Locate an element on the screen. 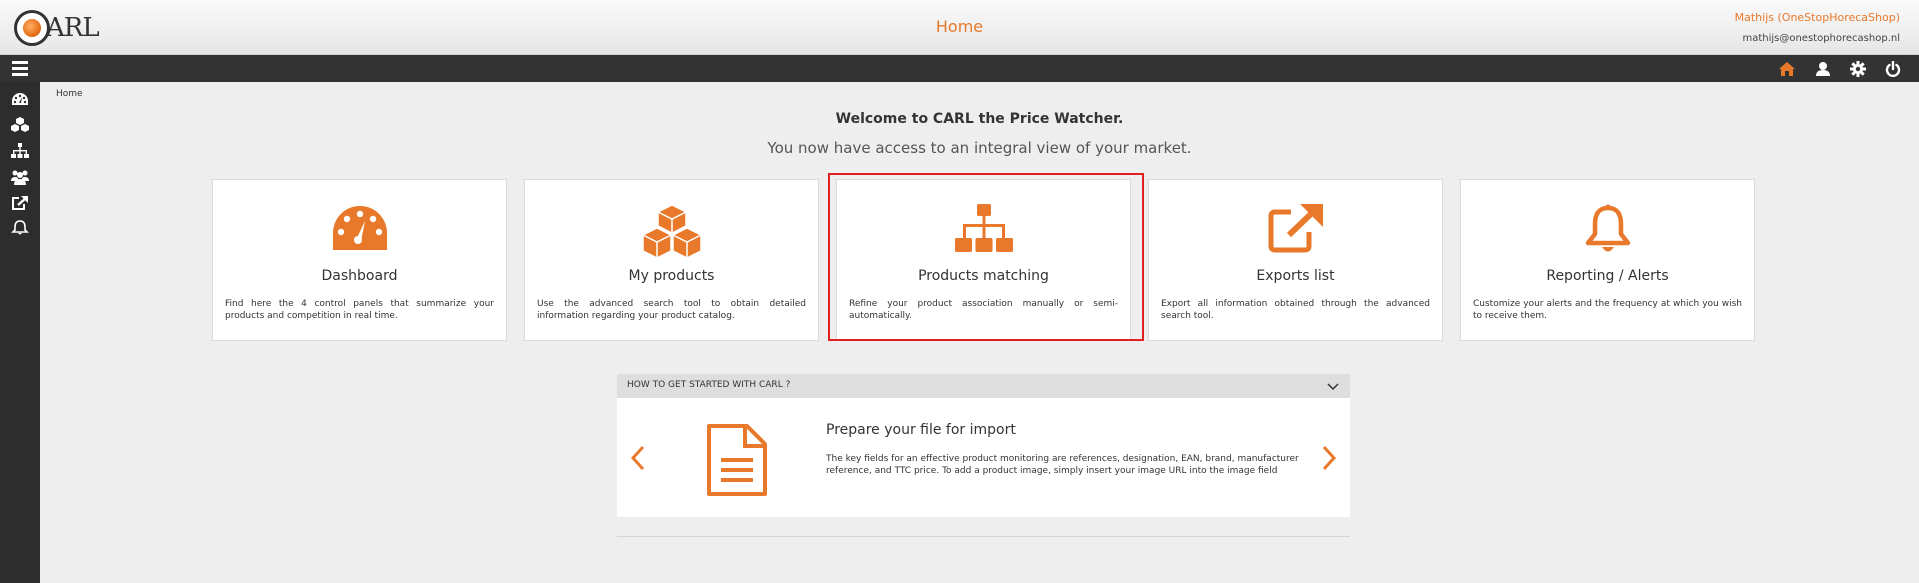 This screenshot has height=583, width=1919. selection-highlight is located at coordinates (986, 257).